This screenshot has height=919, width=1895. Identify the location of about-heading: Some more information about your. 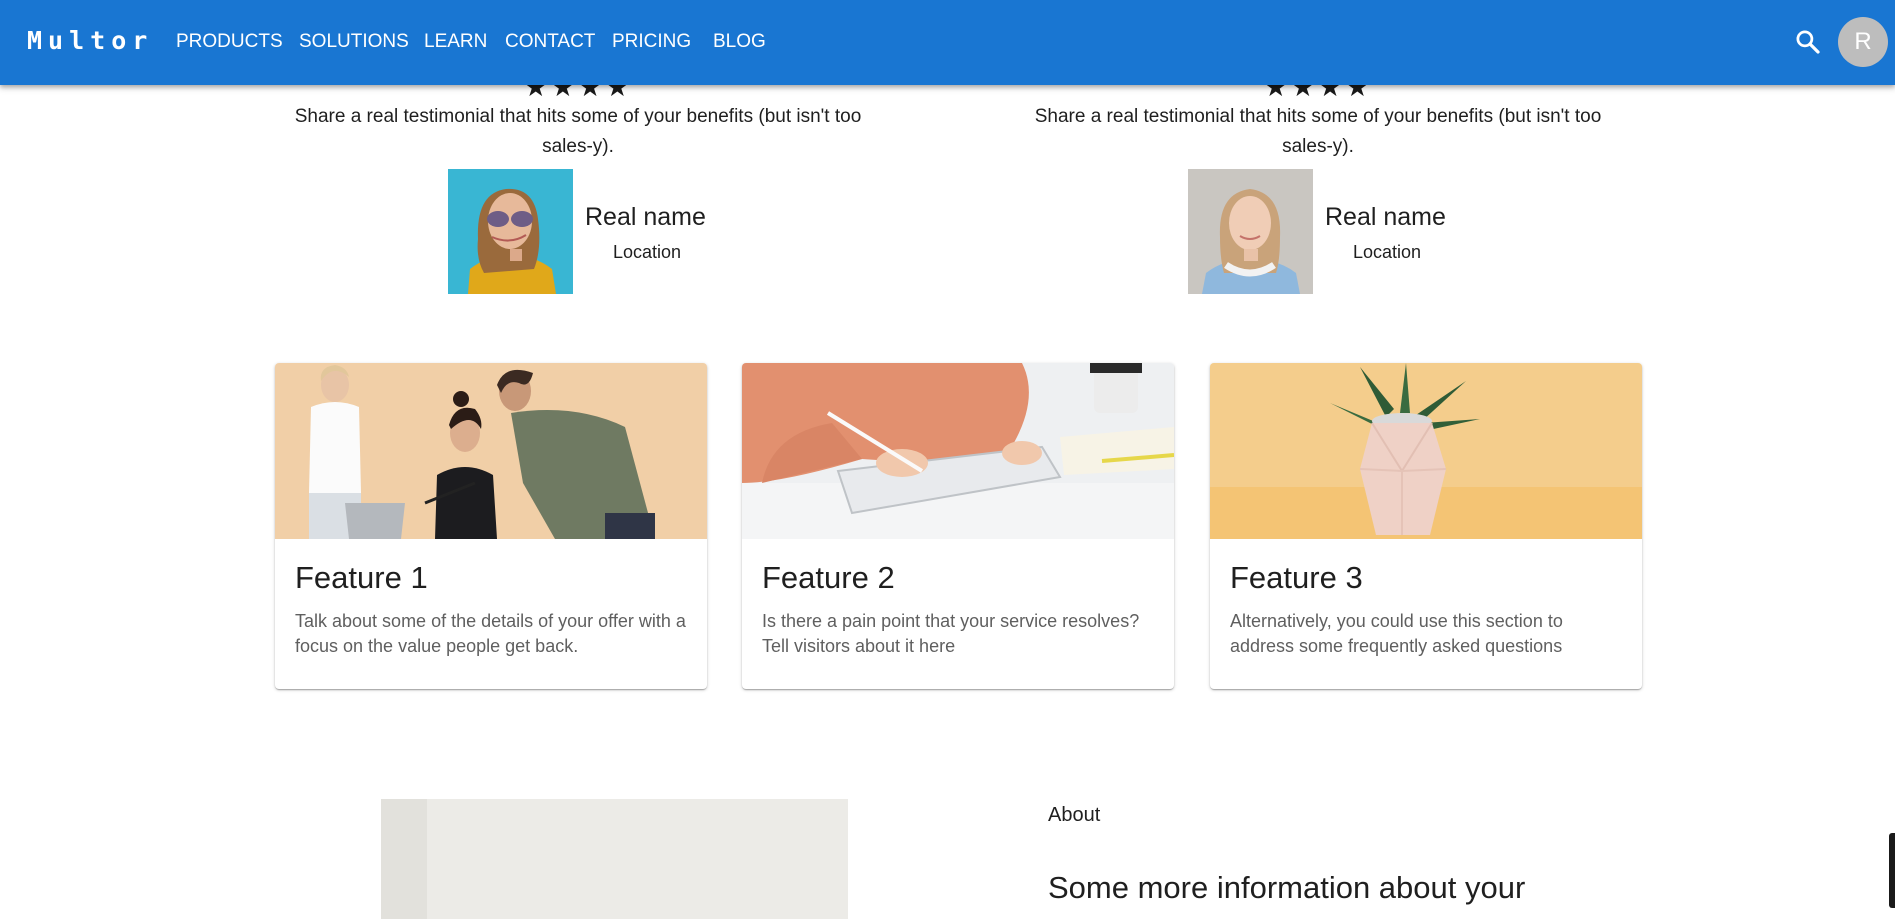
(1287, 887).